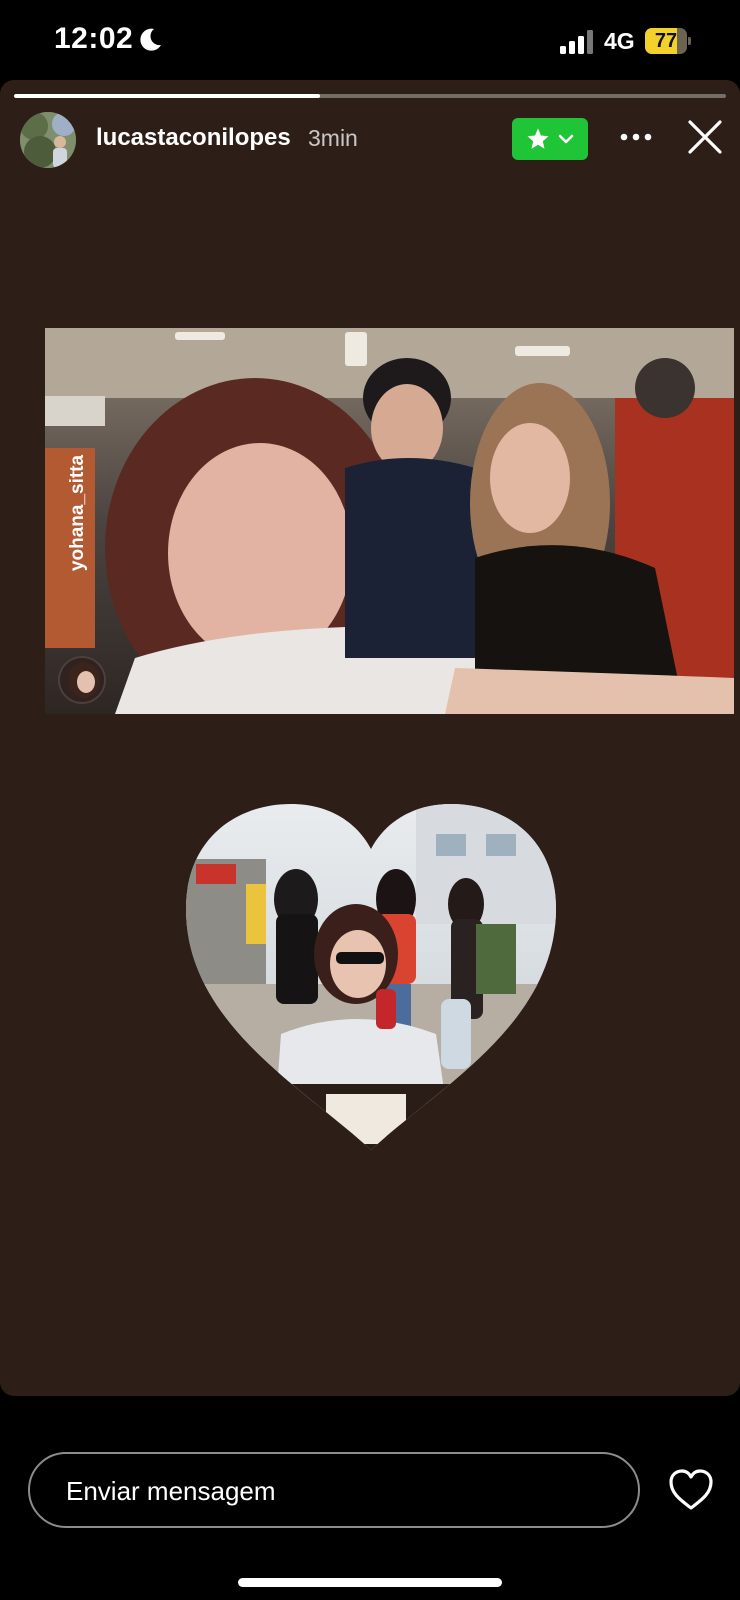 The image size is (740, 1600). I want to click on star-icon, so click(538, 138).